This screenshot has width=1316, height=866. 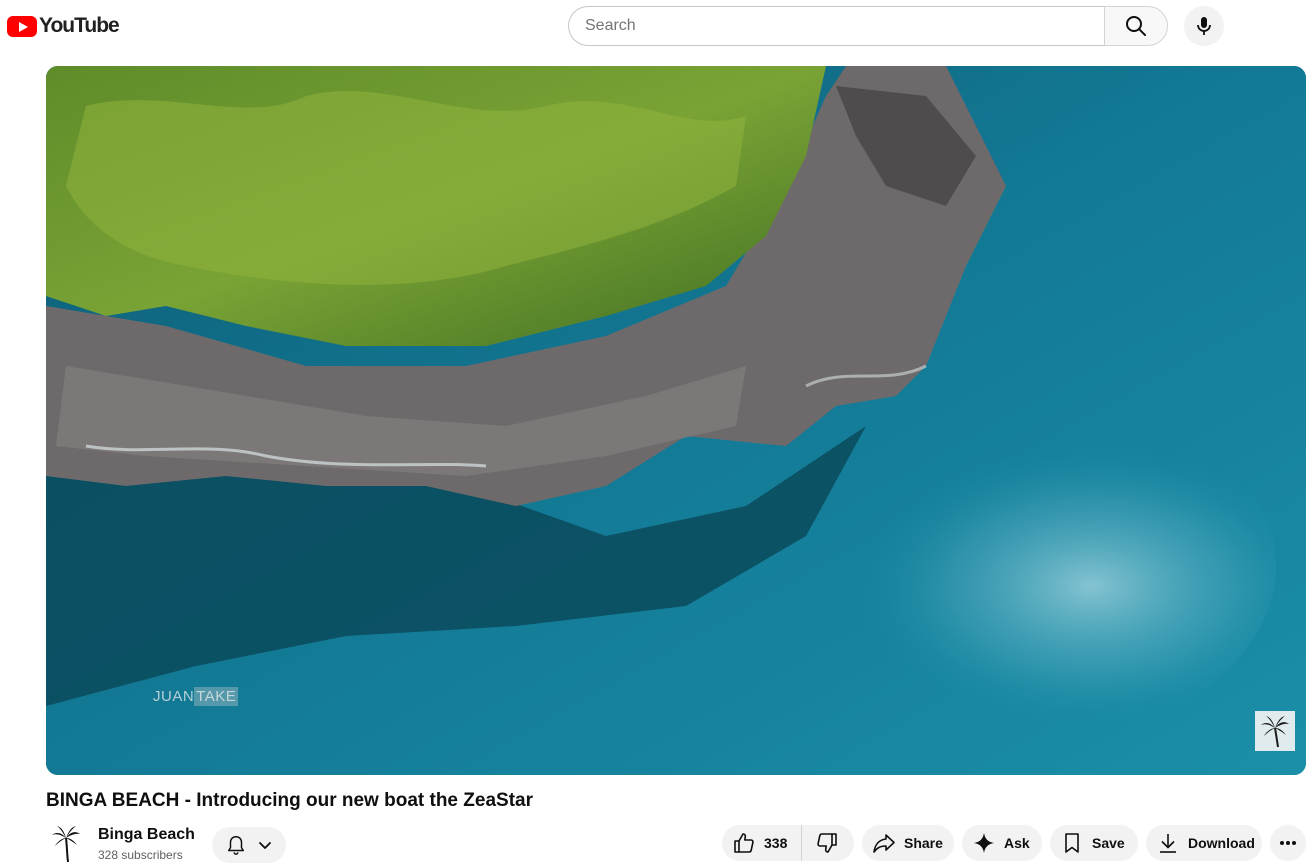 What do you see at coordinates (249, 845) in the screenshot?
I see `notification-bell-button` at bounding box center [249, 845].